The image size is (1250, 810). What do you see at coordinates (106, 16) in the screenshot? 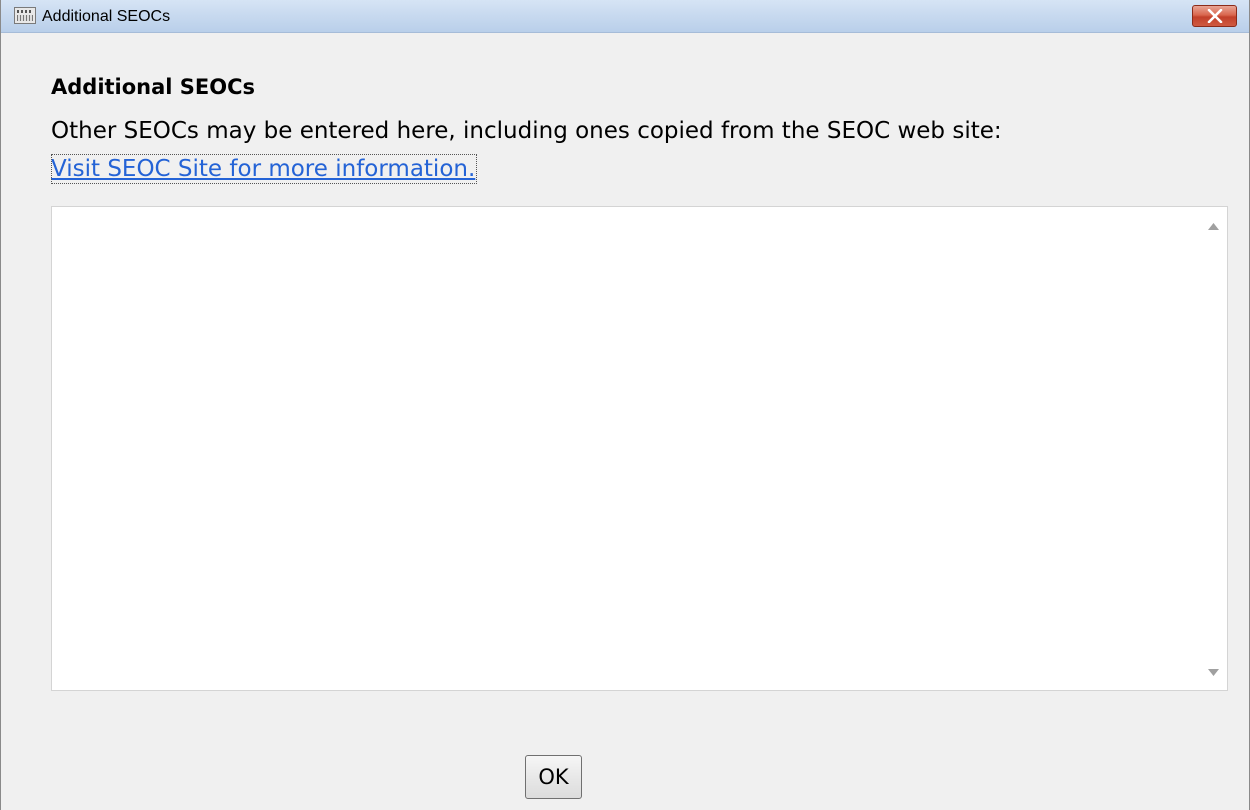
I see `window-title: Additional SEOCs` at bounding box center [106, 16].